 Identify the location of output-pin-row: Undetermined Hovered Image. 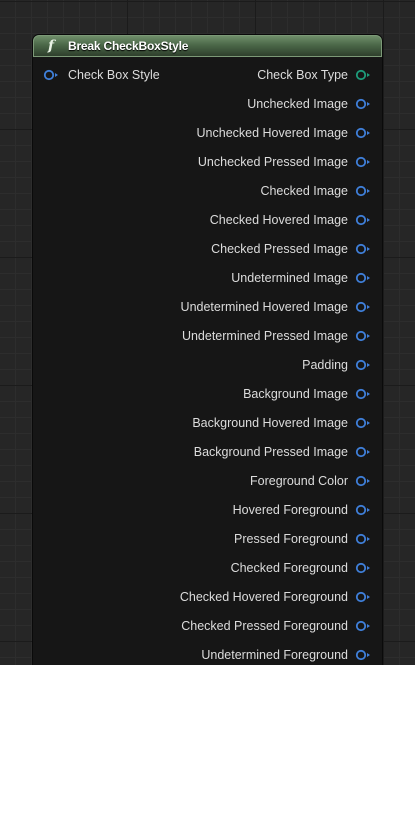
(276, 307).